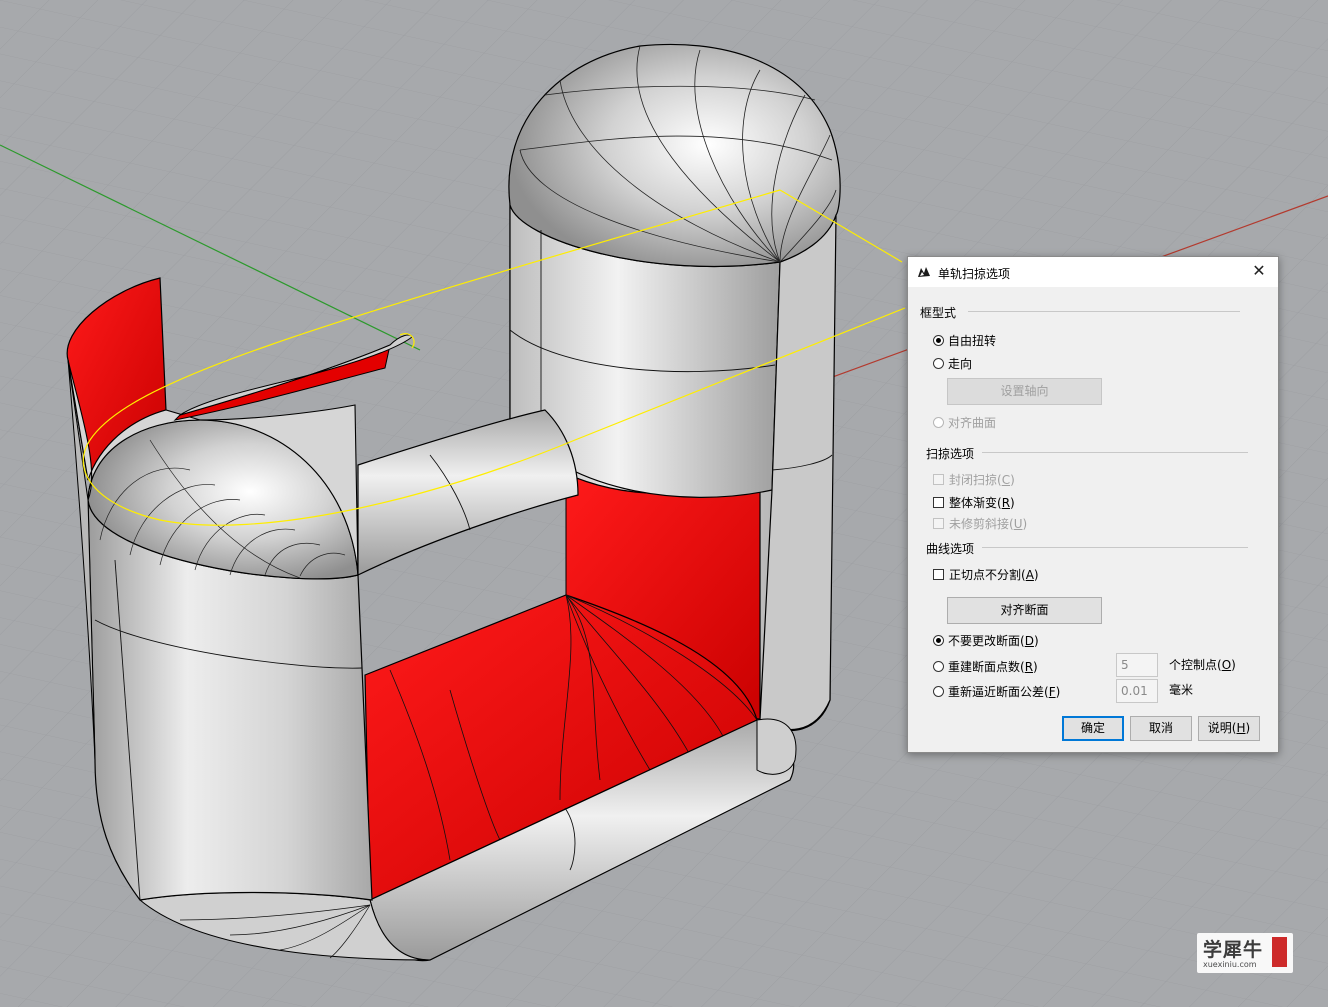  Describe the element at coordinates (988, 523) in the screenshot. I see `untrimmed-miter-label: 未修剪斜接(U)` at that location.